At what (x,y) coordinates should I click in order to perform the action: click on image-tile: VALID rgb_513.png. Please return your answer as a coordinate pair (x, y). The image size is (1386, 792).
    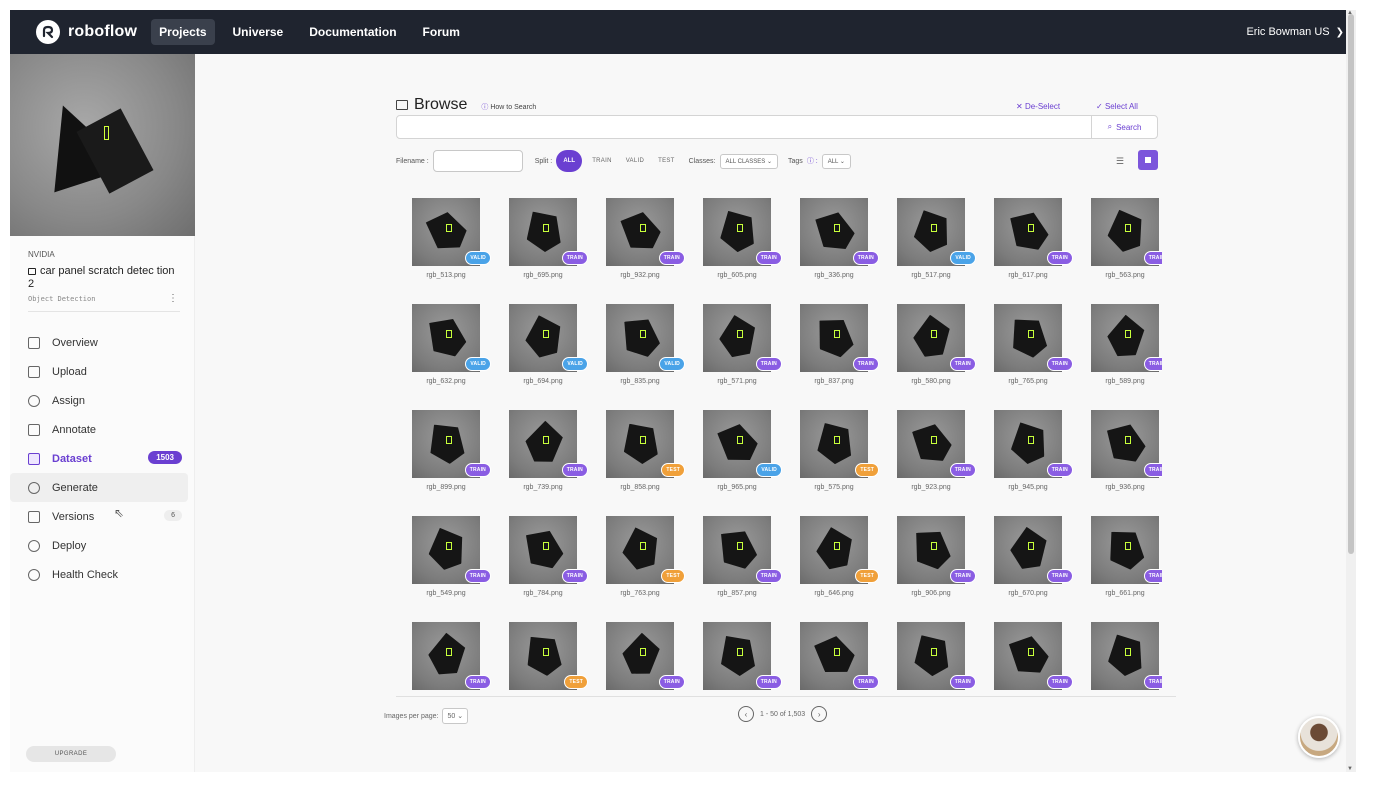
    Looking at the image, I should click on (450, 249).